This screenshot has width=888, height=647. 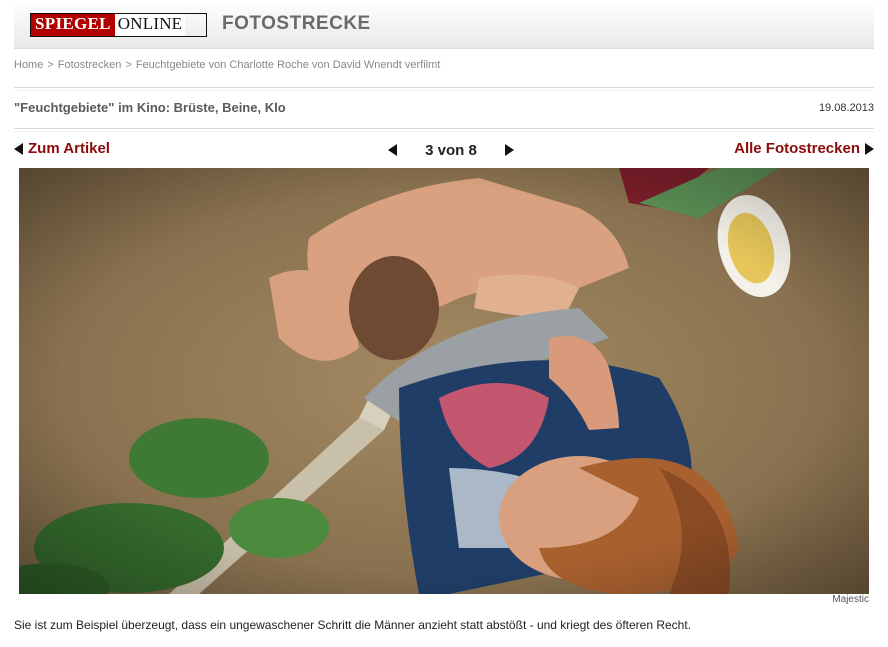 I want to click on breadcrumb-home: Home, so click(x=28, y=65).